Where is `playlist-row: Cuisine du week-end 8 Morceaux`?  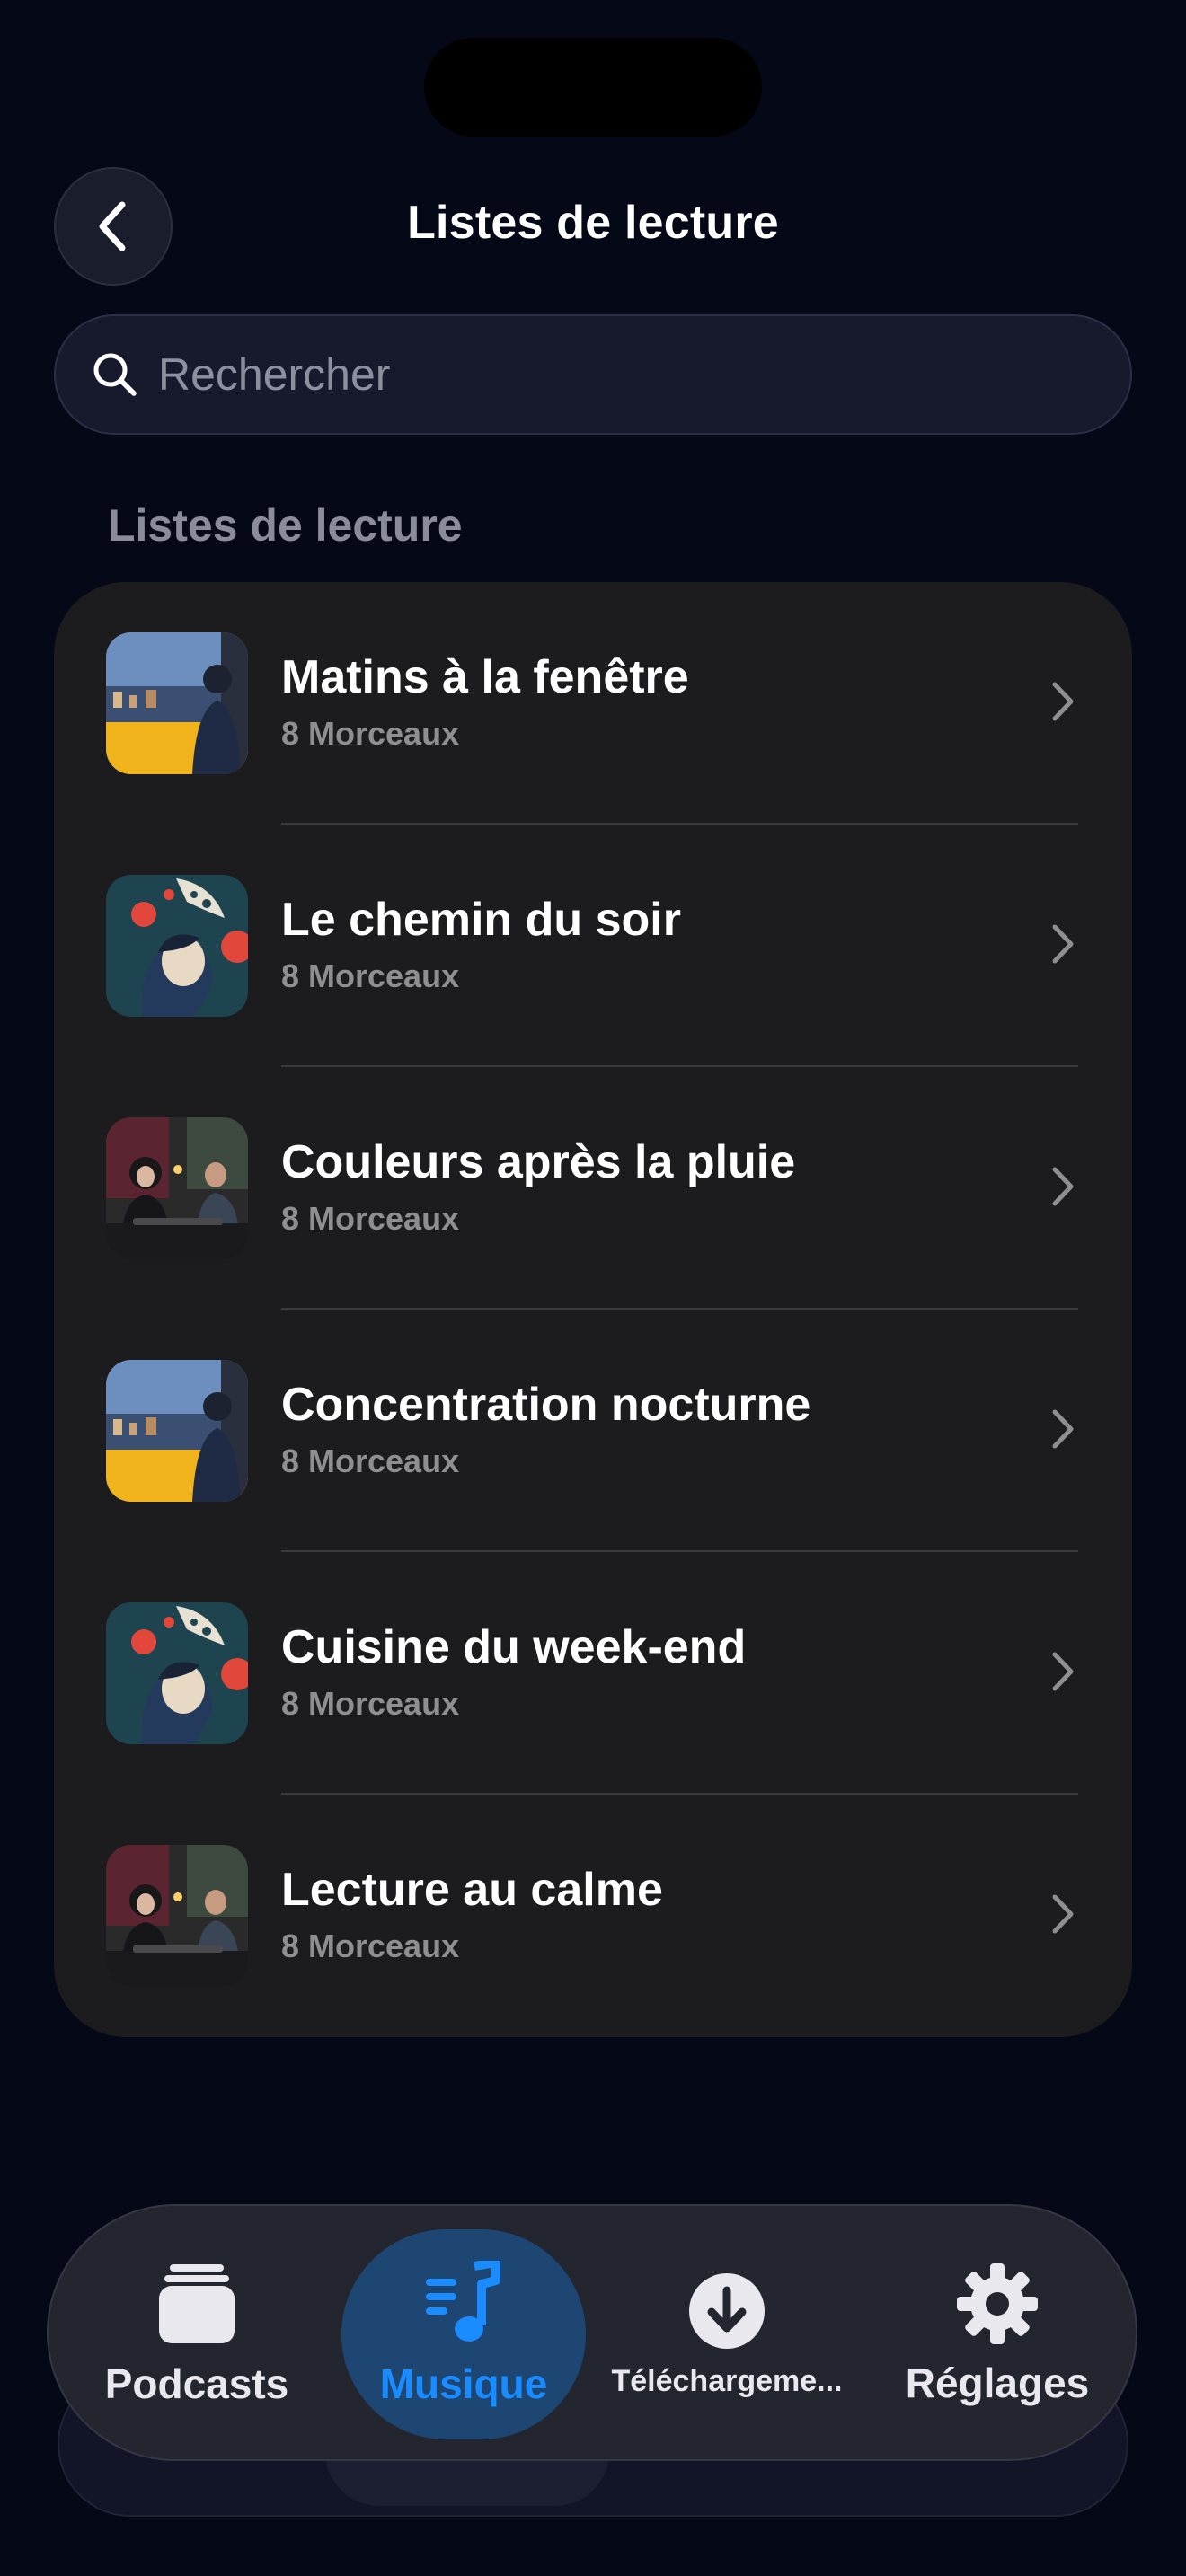 playlist-row: Cuisine du week-end 8 Morceaux is located at coordinates (593, 1673).